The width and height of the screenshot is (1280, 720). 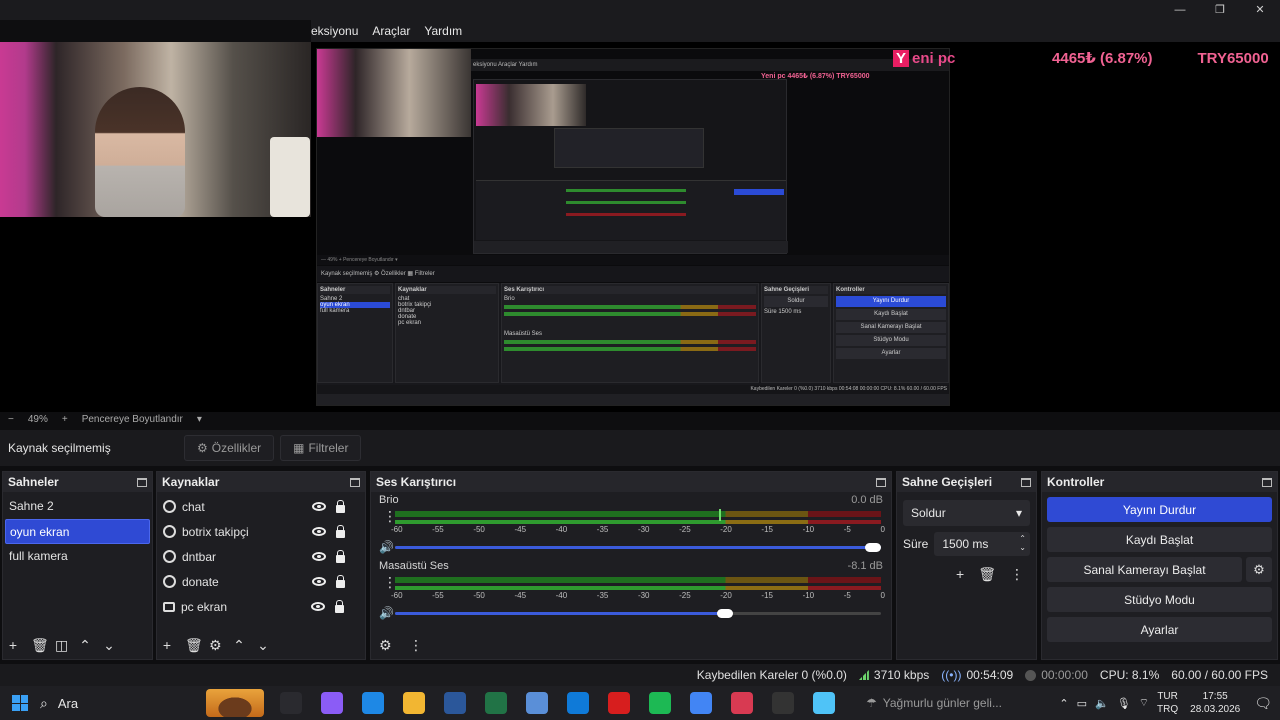 What do you see at coordinates (167, 645) in the screenshot?
I see `add-source-button: +` at bounding box center [167, 645].